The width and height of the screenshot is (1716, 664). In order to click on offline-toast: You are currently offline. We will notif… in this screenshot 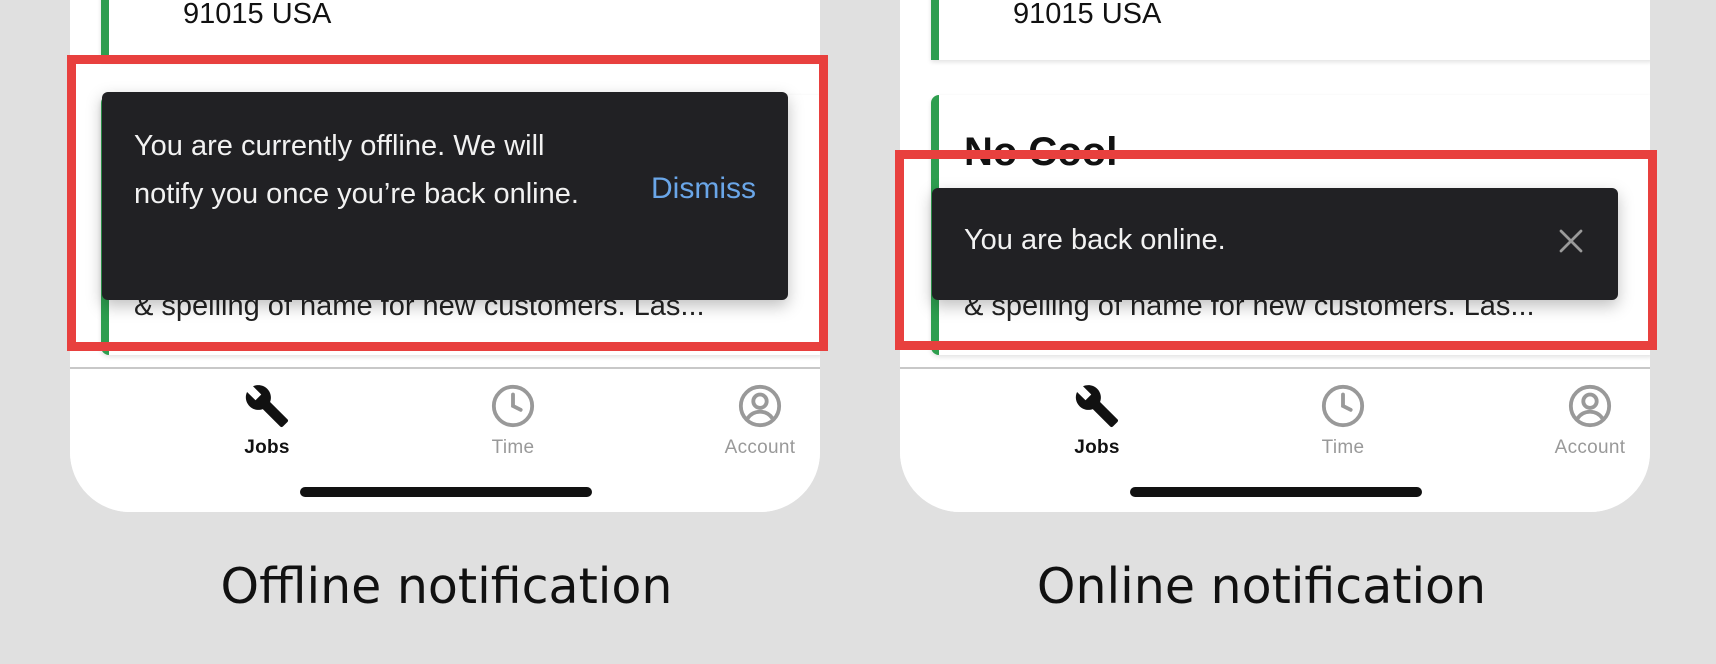, I will do `click(445, 196)`.